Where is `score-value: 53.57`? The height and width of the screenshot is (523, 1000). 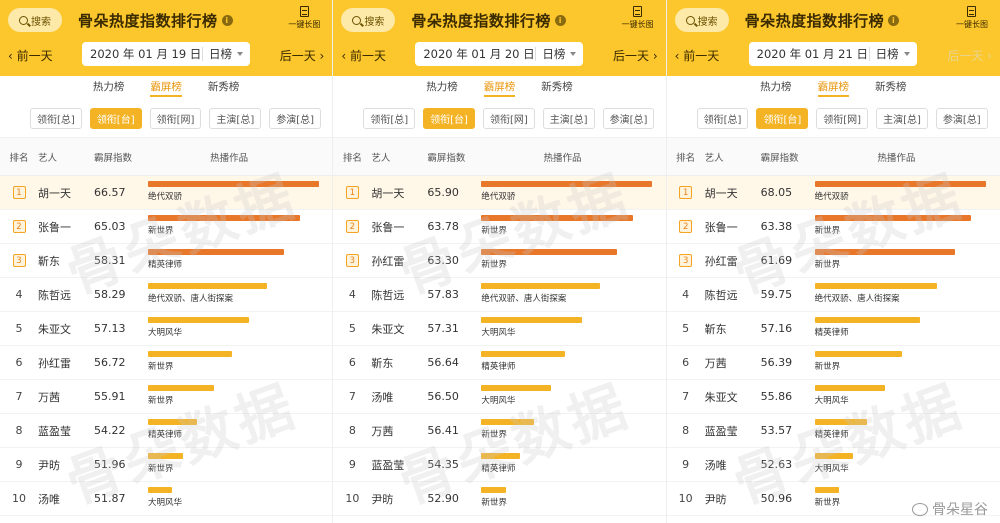 score-value: 53.57 is located at coordinates (776, 430).